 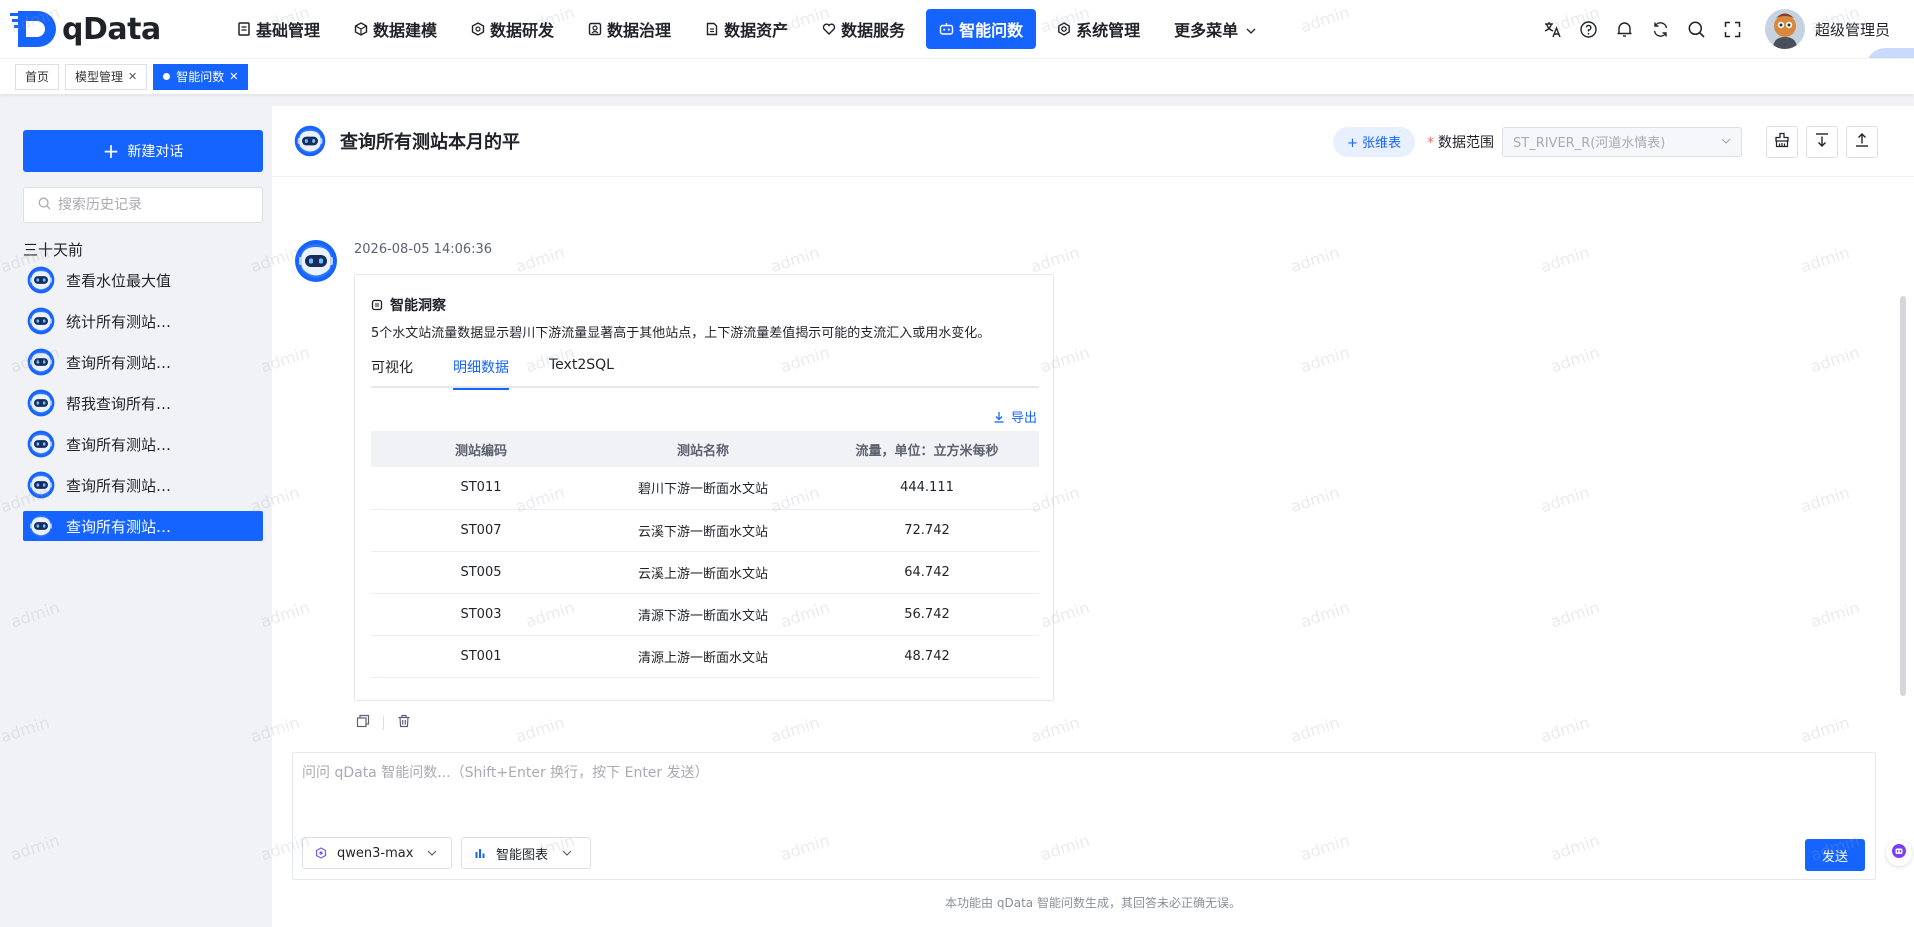 I want to click on nav-item-modeling: 数据建模, so click(x=395, y=29).